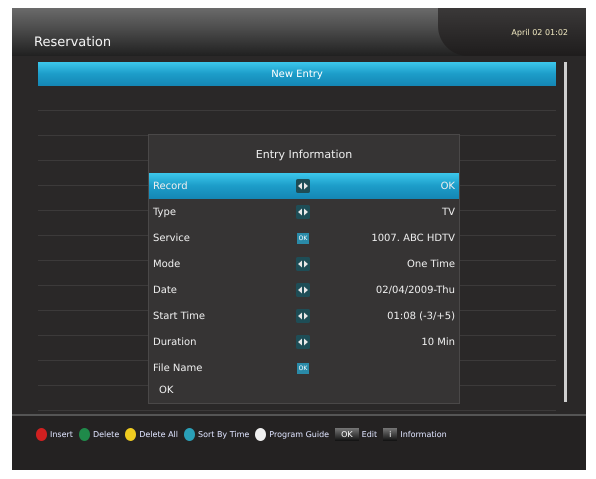 This screenshot has width=596, height=479. What do you see at coordinates (299, 434) in the screenshot?
I see `legend-label: Program Guide` at bounding box center [299, 434].